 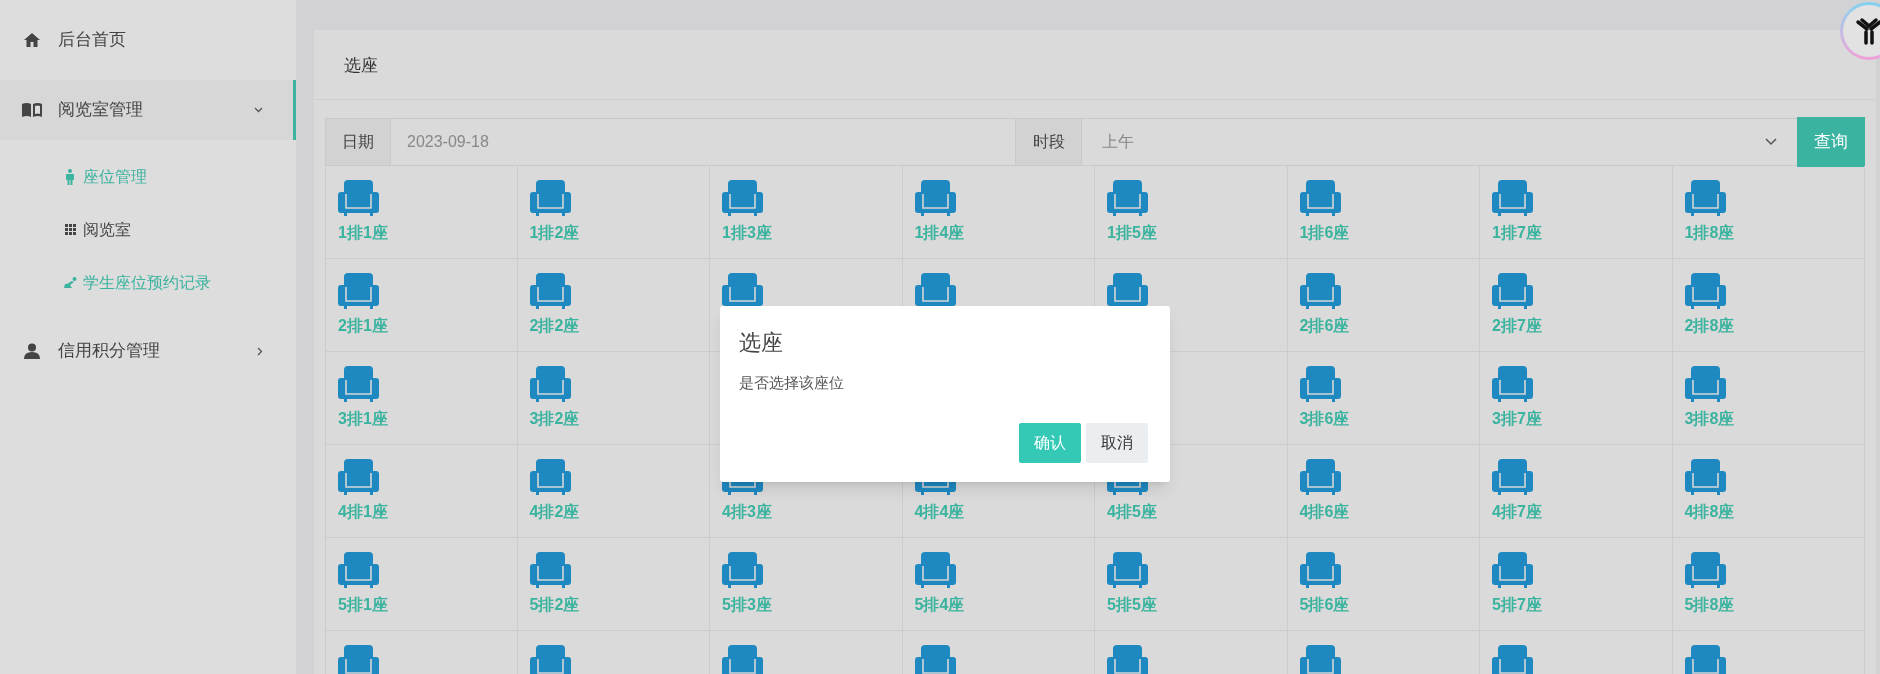 I want to click on query-button: 查询, so click(x=1831, y=142).